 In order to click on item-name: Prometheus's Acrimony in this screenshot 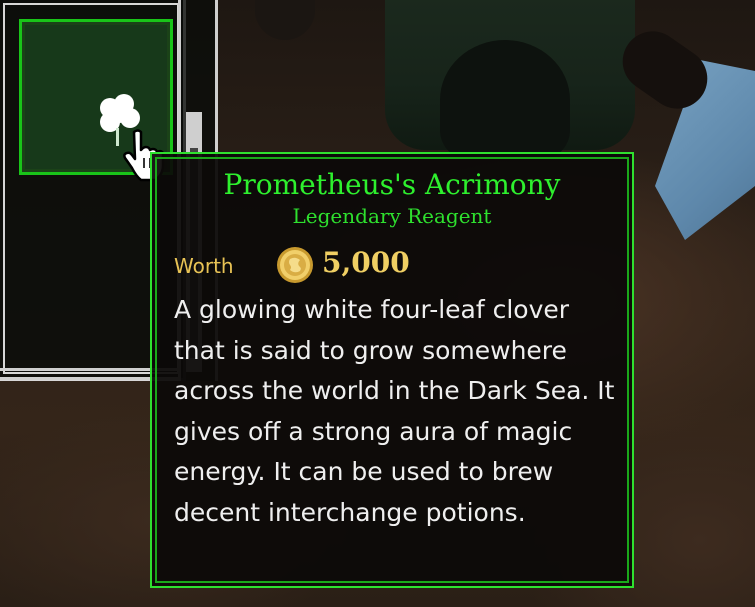, I will do `click(392, 184)`.